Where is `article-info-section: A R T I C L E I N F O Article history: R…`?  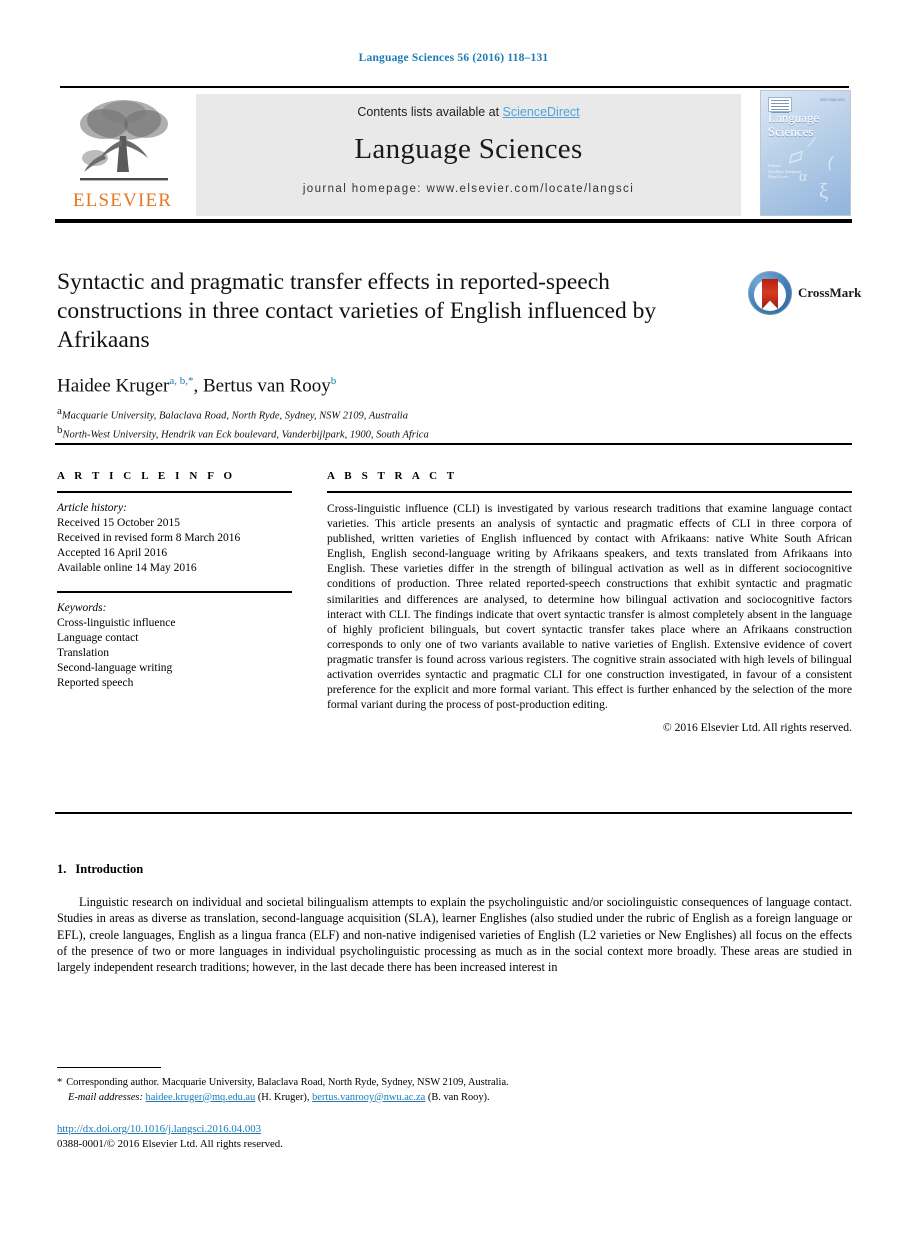 article-info-section: A R T I C L E I N F O Article history: R… is located at coordinates (174, 580).